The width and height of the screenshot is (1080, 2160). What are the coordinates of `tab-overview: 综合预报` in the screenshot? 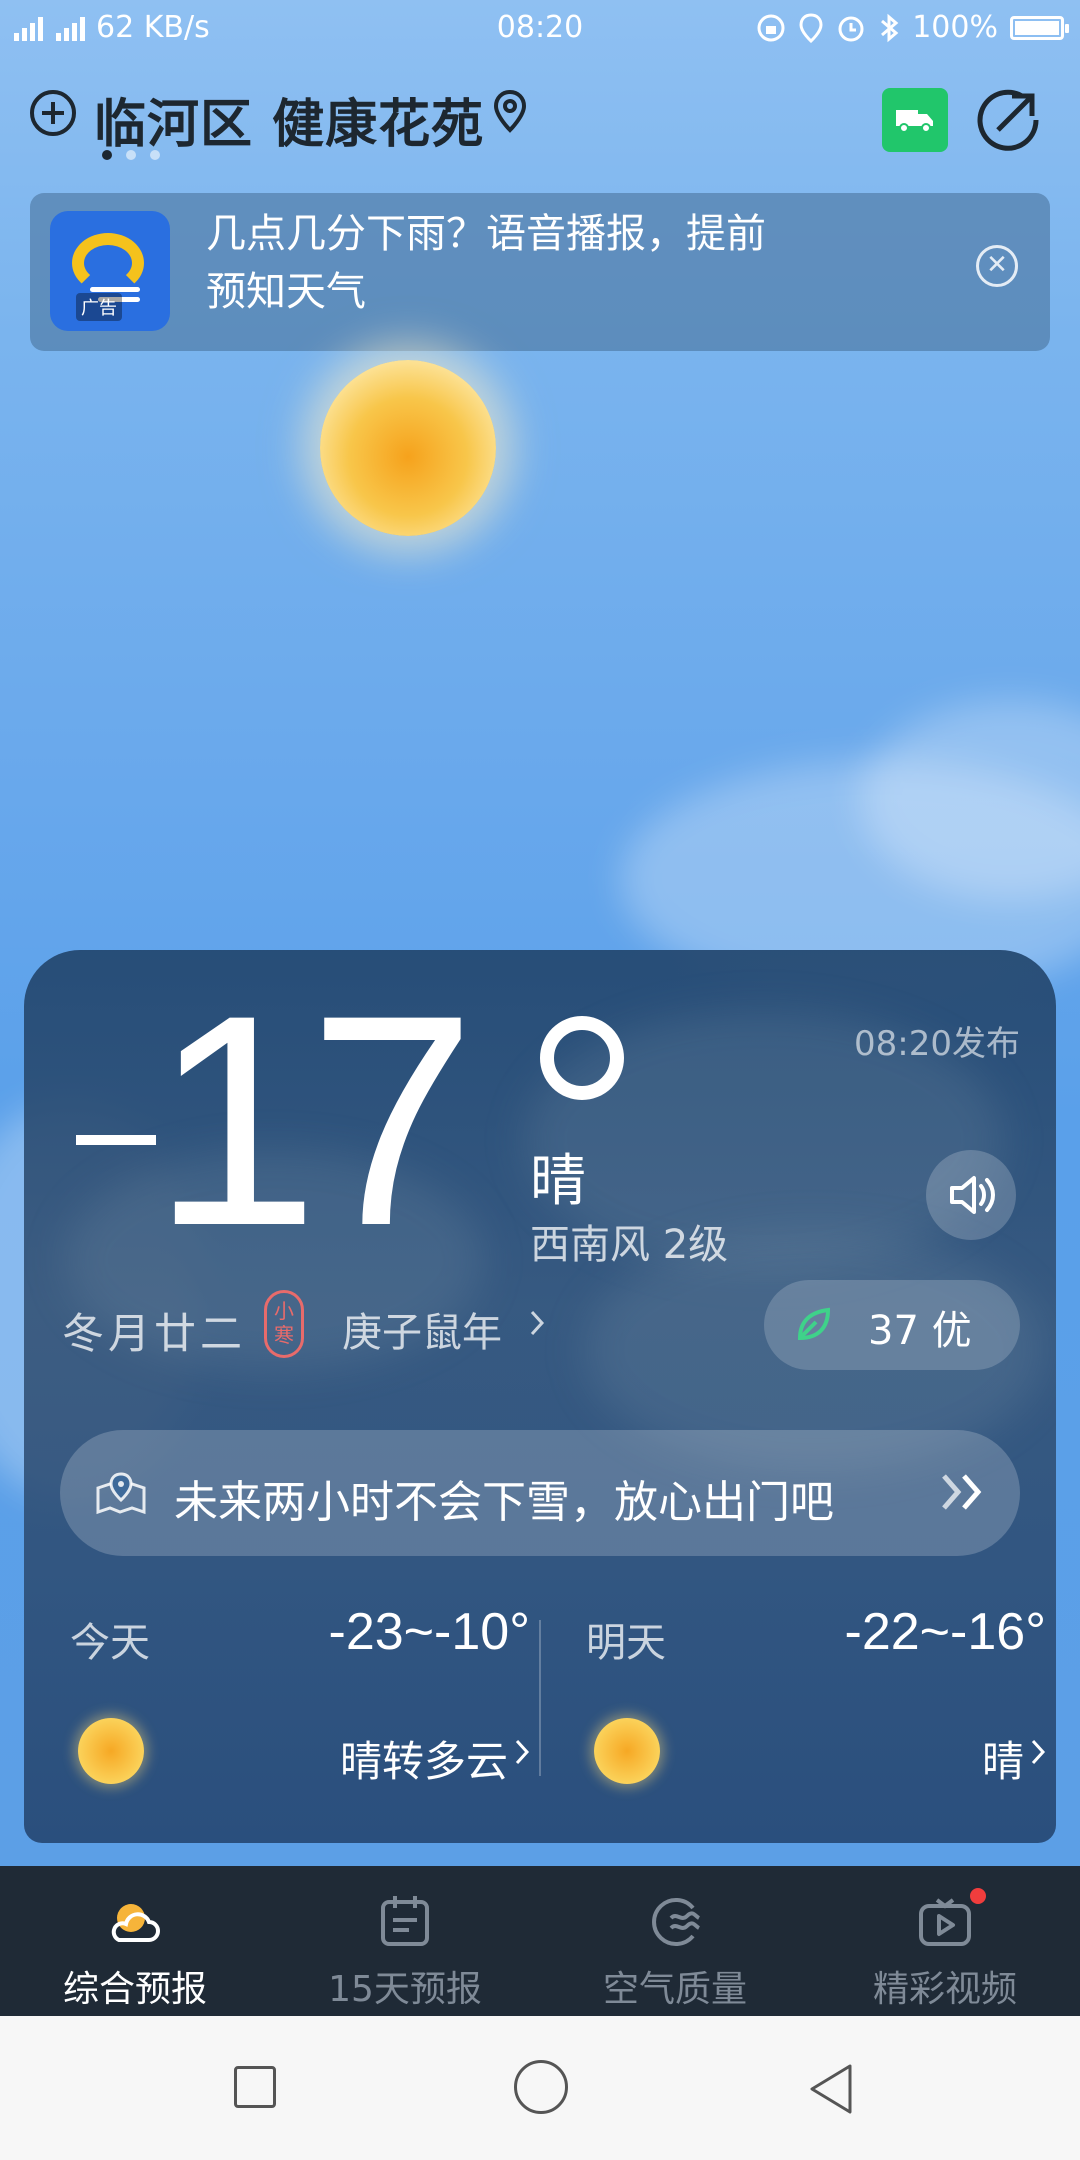 It's located at (135, 1941).